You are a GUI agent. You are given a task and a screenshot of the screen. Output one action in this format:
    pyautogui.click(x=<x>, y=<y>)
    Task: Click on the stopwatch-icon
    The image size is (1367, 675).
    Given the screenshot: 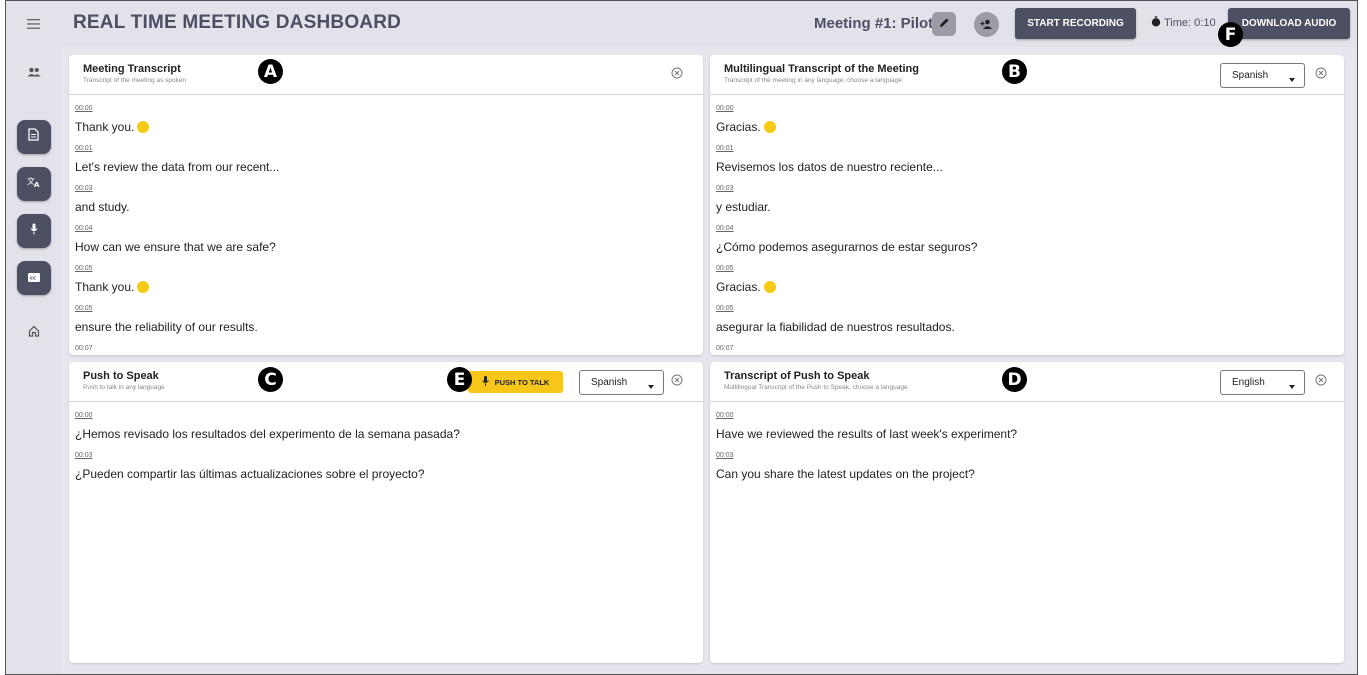 What is the action you would take?
    pyautogui.click(x=1156, y=23)
    